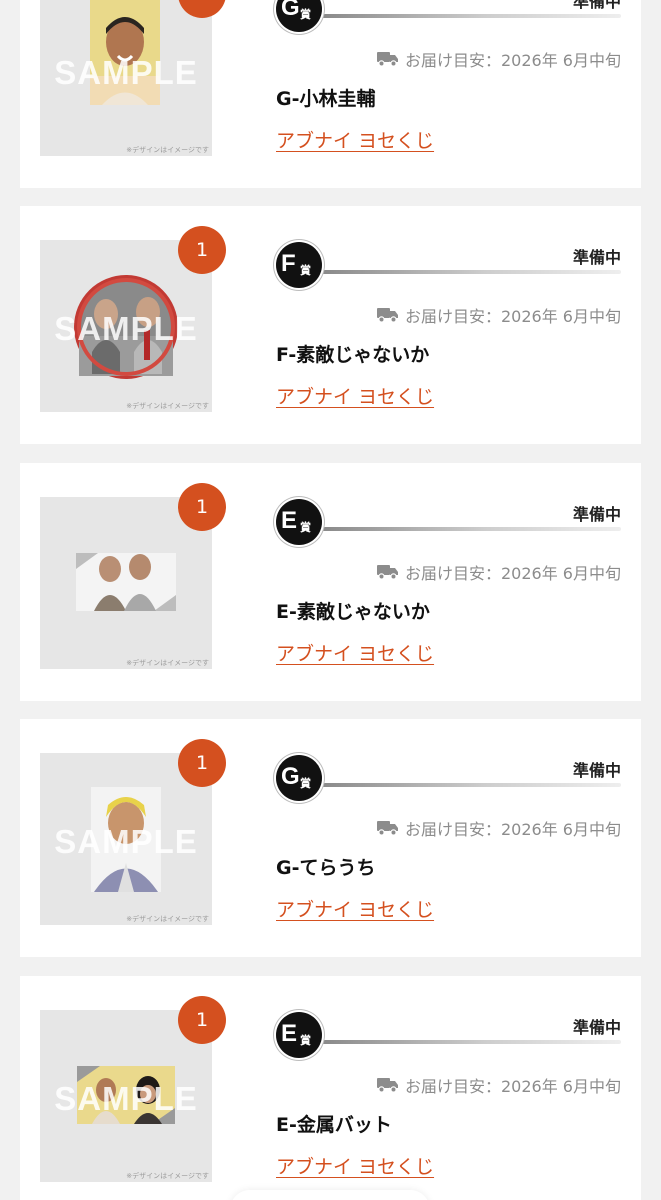  I want to click on prize-name: G-小林圭輔, so click(326, 99).